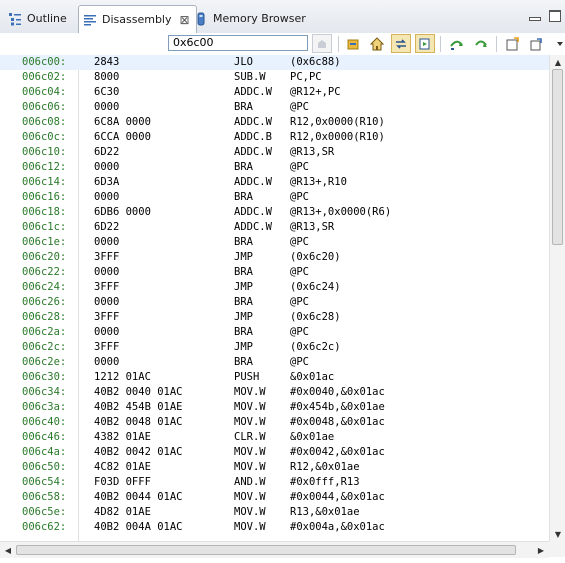 This screenshot has height=563, width=565. What do you see at coordinates (274, 317) in the screenshot?
I see `disassembly-row: 006c28: 3FFF JMP (0x6c28)` at bounding box center [274, 317].